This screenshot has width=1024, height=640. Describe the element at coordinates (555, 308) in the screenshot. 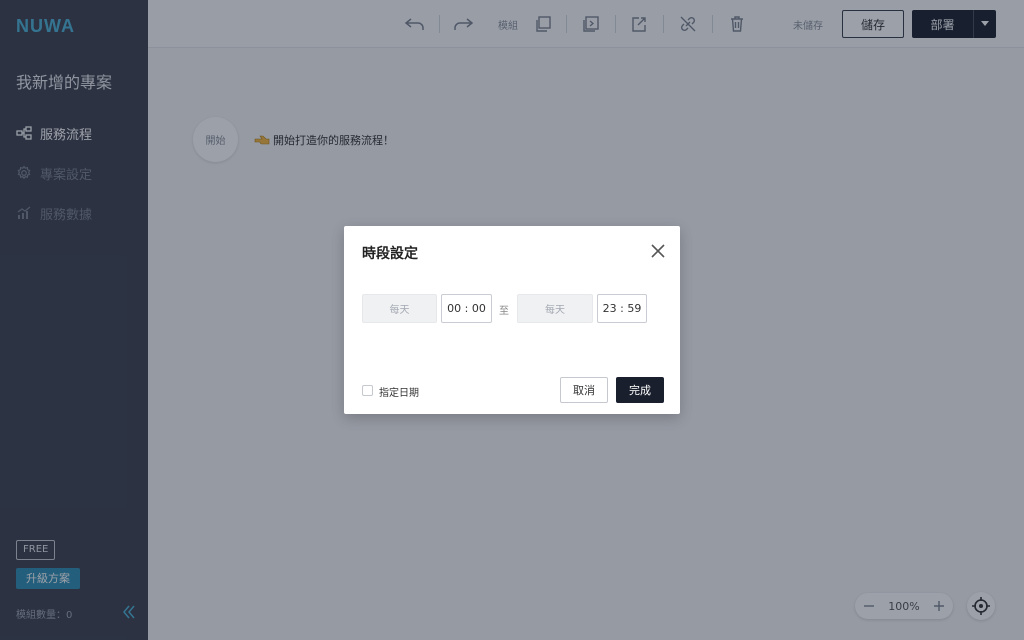

I see `end-day-select: 每天` at that location.